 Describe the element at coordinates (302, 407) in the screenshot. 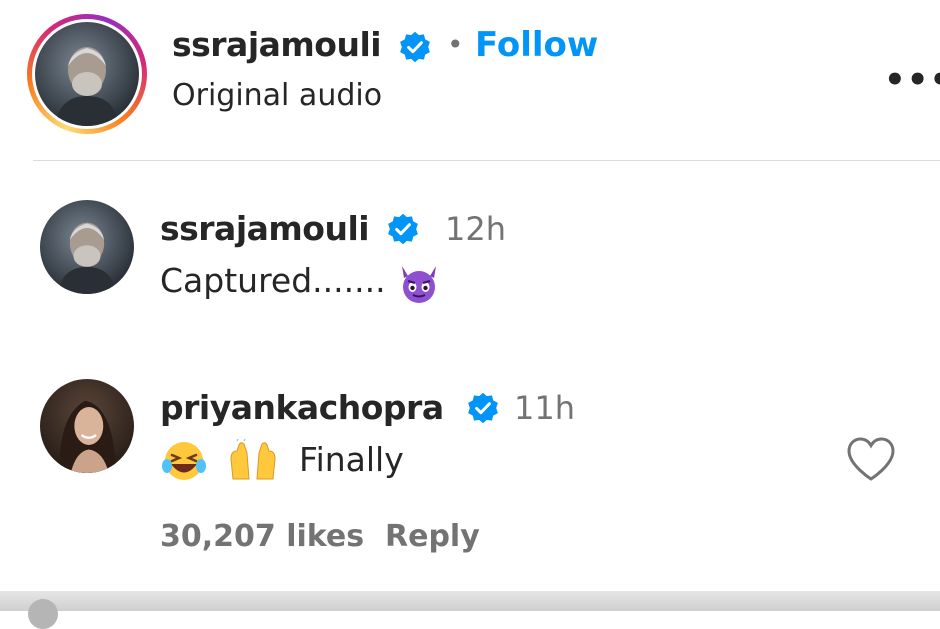

I see `comment-username: priyankachopra` at that location.